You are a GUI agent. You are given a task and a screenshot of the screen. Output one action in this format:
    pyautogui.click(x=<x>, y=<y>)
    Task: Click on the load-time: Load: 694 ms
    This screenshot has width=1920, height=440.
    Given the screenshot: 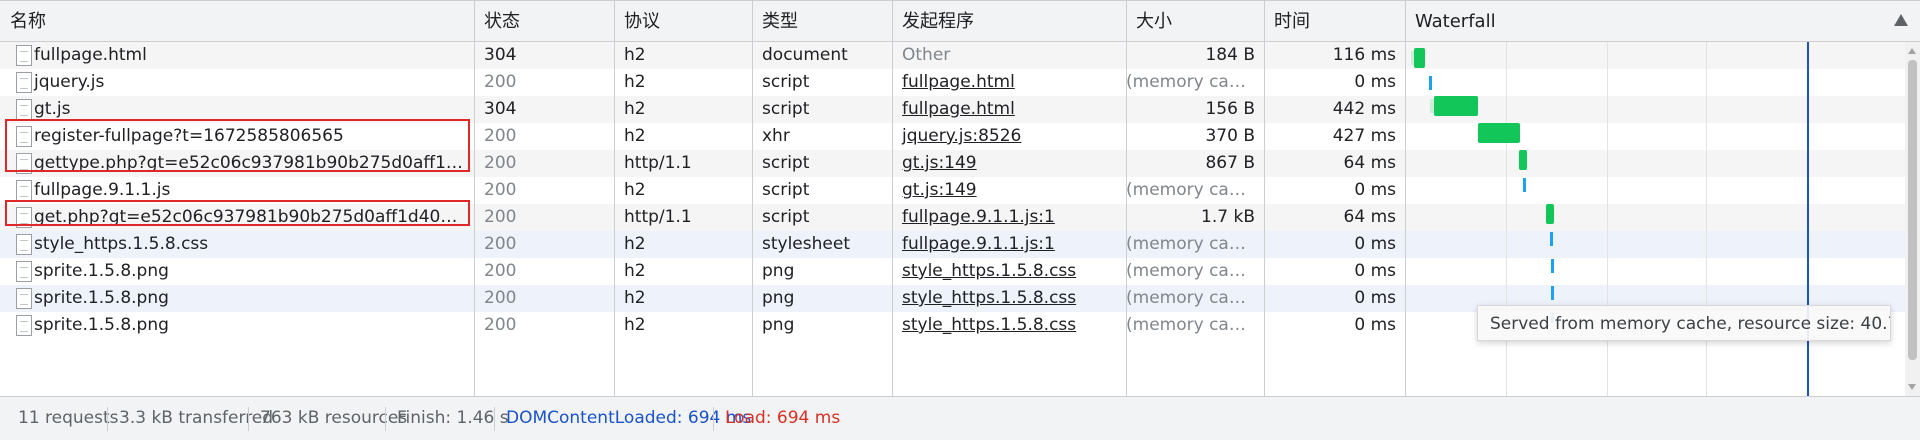 What is the action you would take?
    pyautogui.click(x=783, y=418)
    